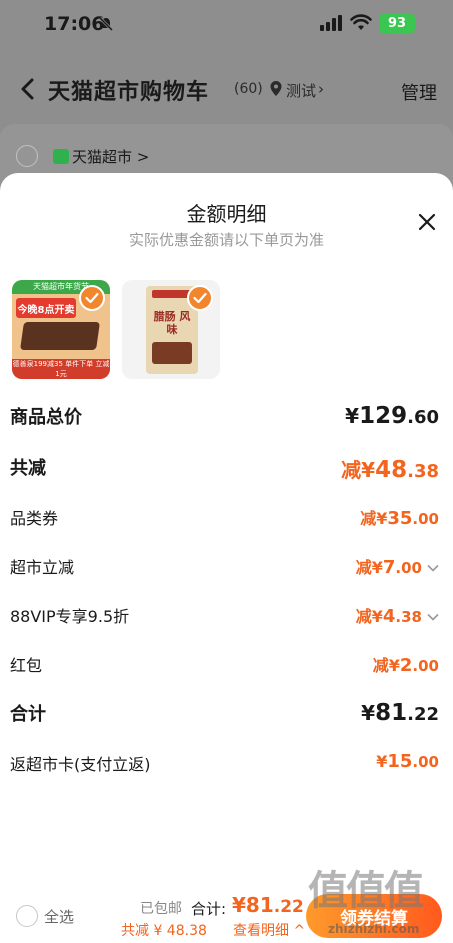 This screenshot has width=453, height=943. What do you see at coordinates (423, 417) in the screenshot?
I see `amount-decimal: .60` at bounding box center [423, 417].